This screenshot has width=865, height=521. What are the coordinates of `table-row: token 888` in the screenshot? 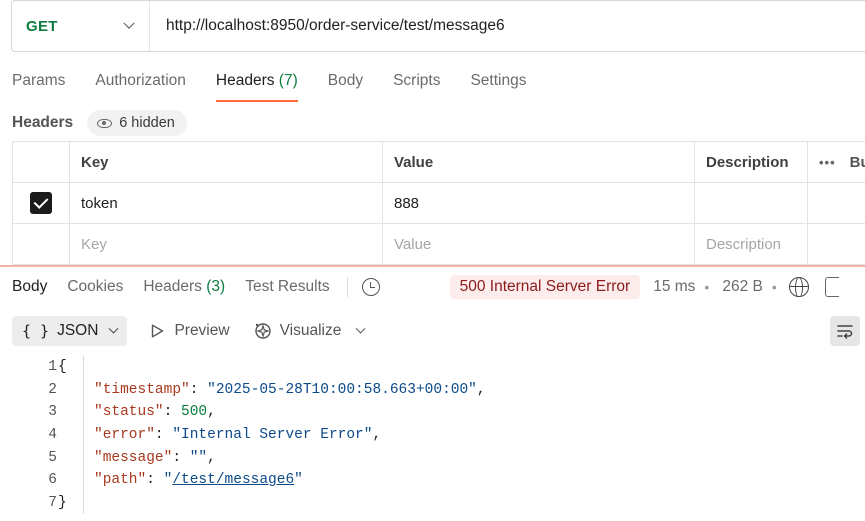 It's located at (438, 203).